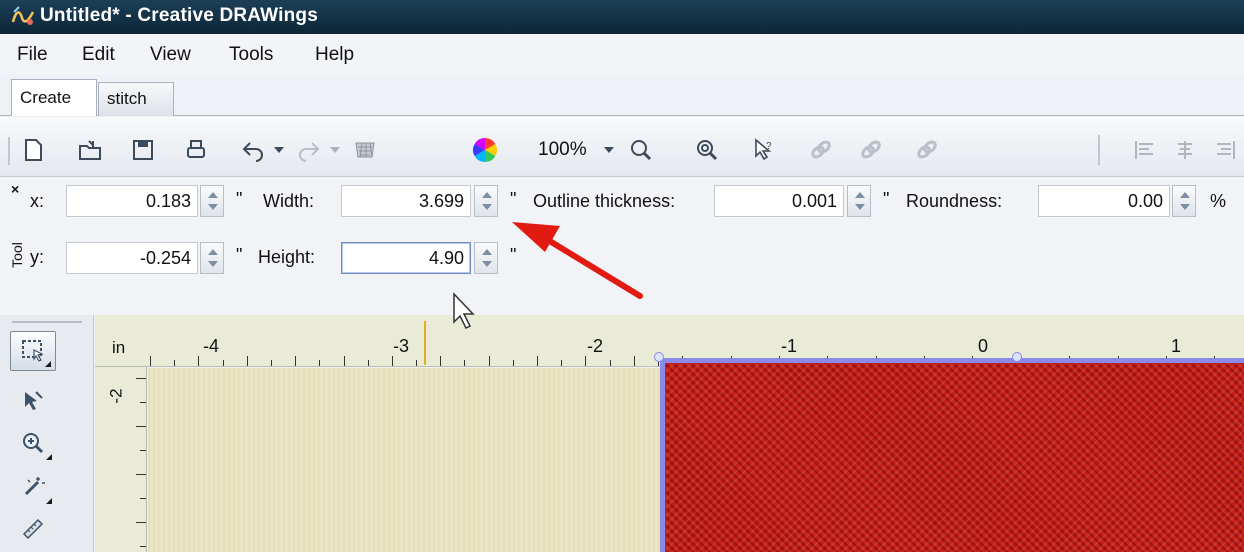 This screenshot has width=1244, height=552. What do you see at coordinates (132, 258) in the screenshot?
I see `y-field: -0.254` at bounding box center [132, 258].